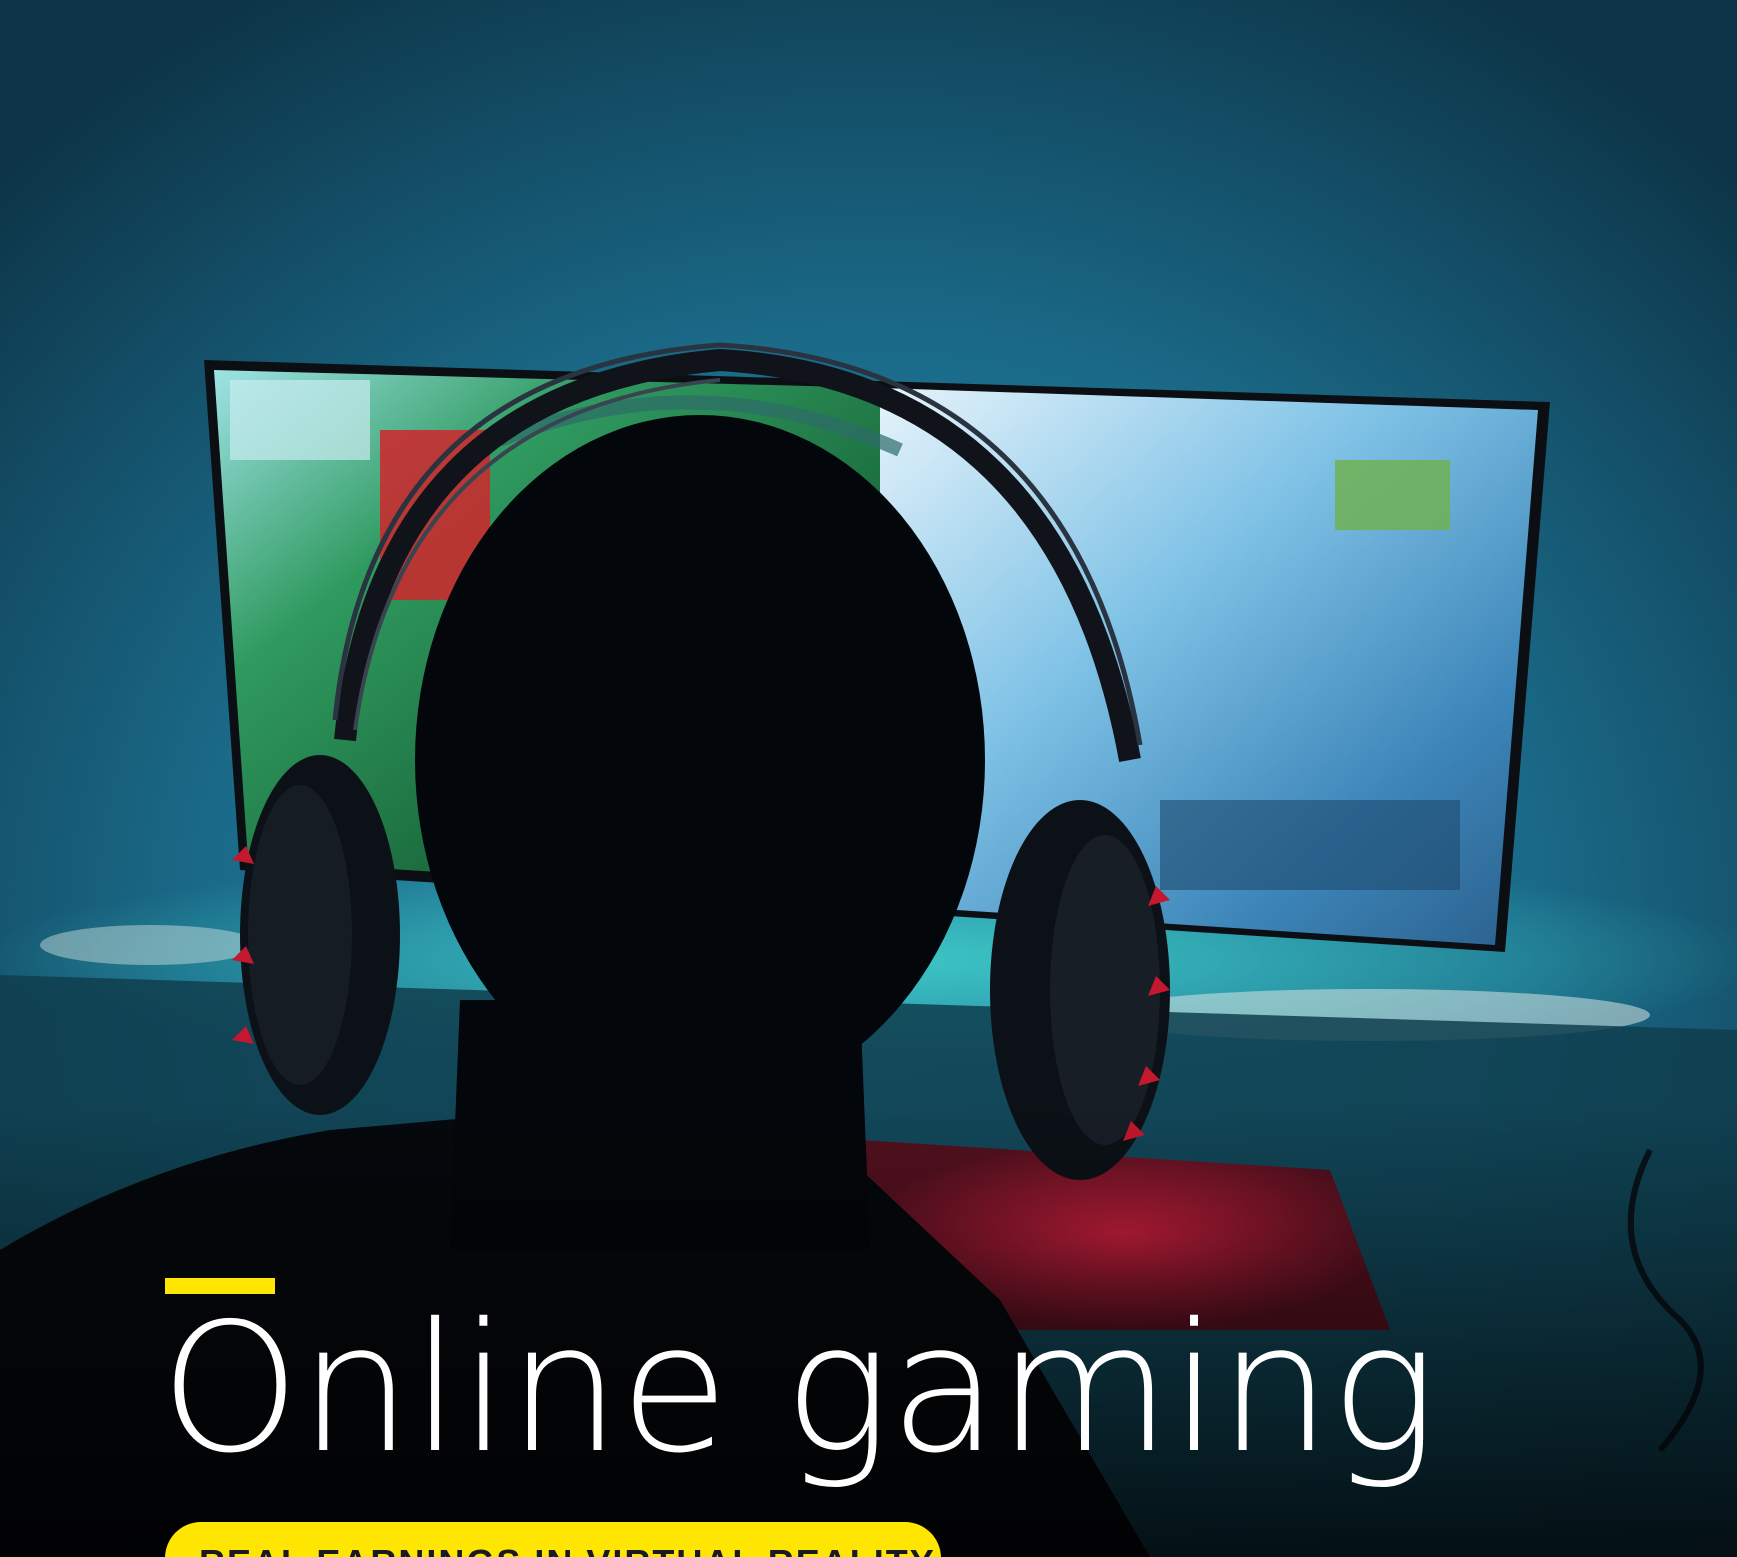  Describe the element at coordinates (567, 1549) in the screenshot. I see `tagline-text: REAL EARNINGS IN VIRTUAL REALITY` at that location.